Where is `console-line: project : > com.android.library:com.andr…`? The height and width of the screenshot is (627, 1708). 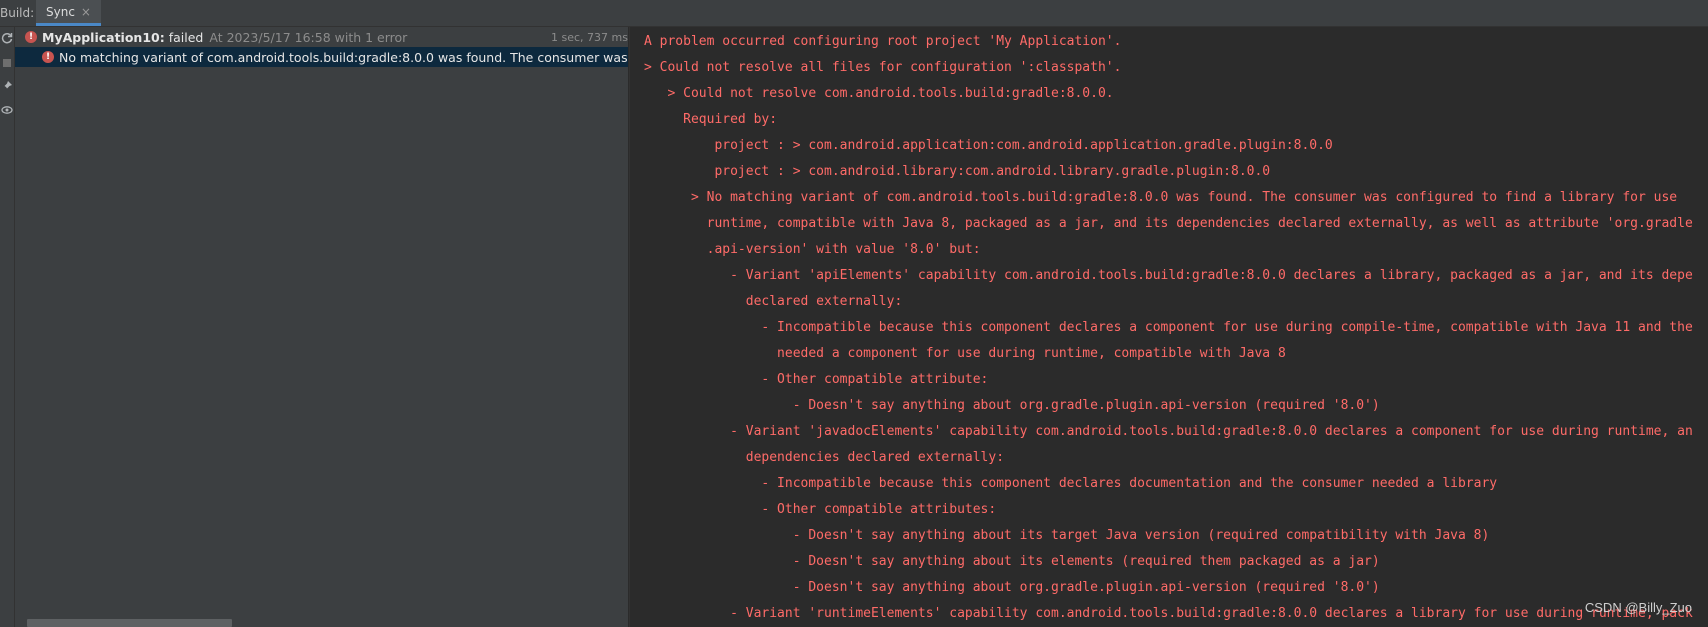 console-line: project : > com.android.library:com.andr… is located at coordinates (957, 171).